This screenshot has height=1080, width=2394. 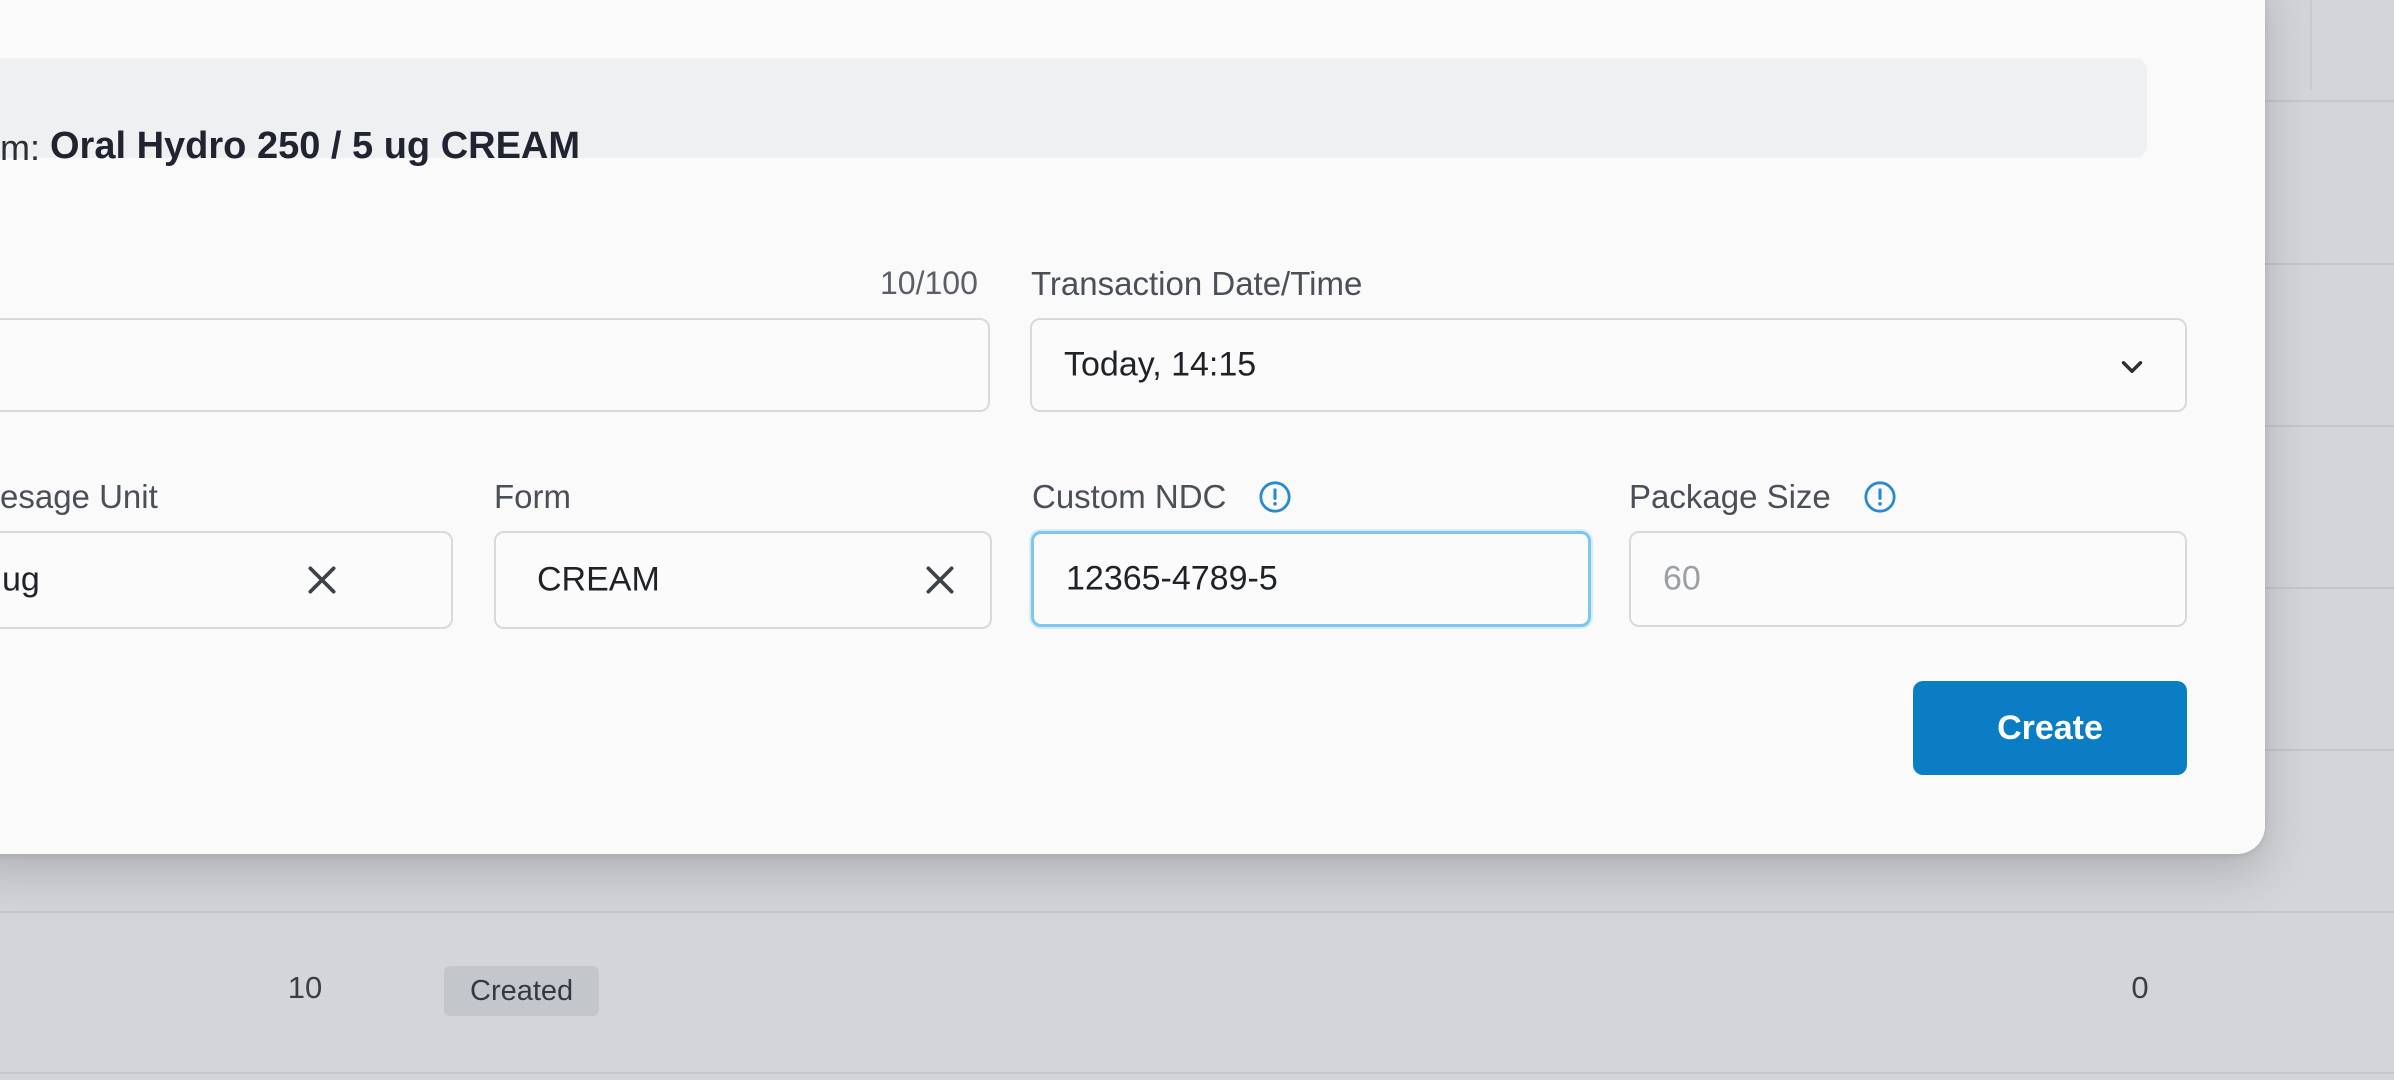 I want to click on form-field: CREAM, so click(x=743, y=580).